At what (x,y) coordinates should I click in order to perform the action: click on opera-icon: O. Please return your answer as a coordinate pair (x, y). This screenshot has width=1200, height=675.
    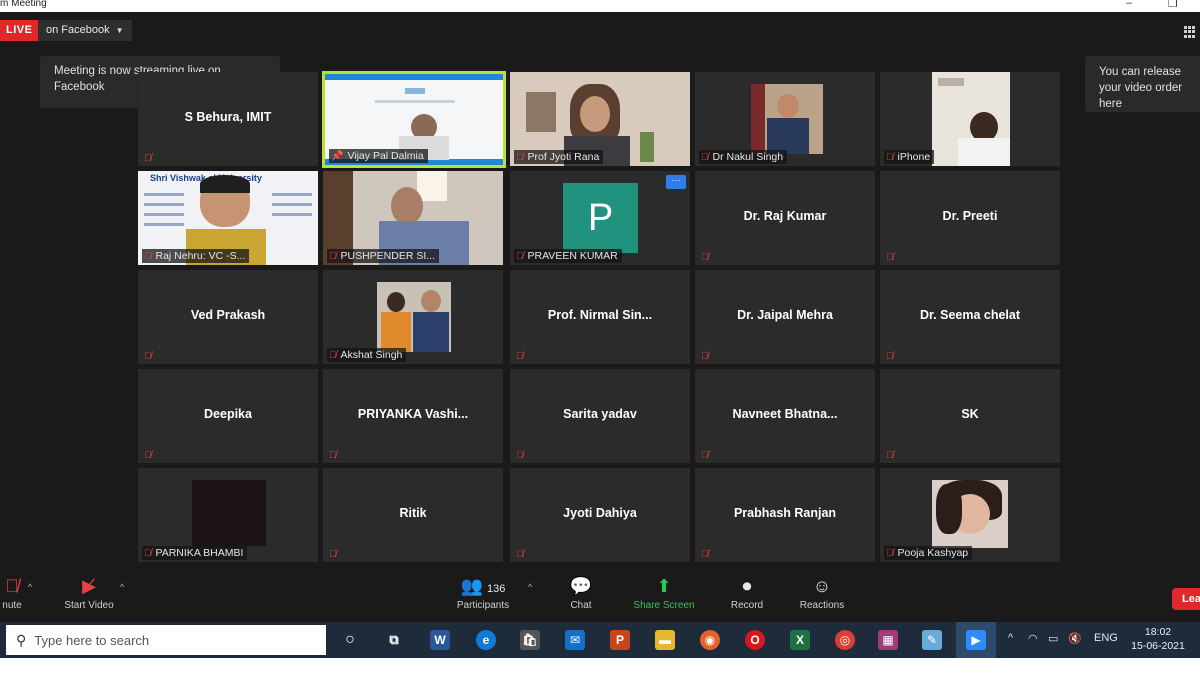
    Looking at the image, I should click on (755, 640).